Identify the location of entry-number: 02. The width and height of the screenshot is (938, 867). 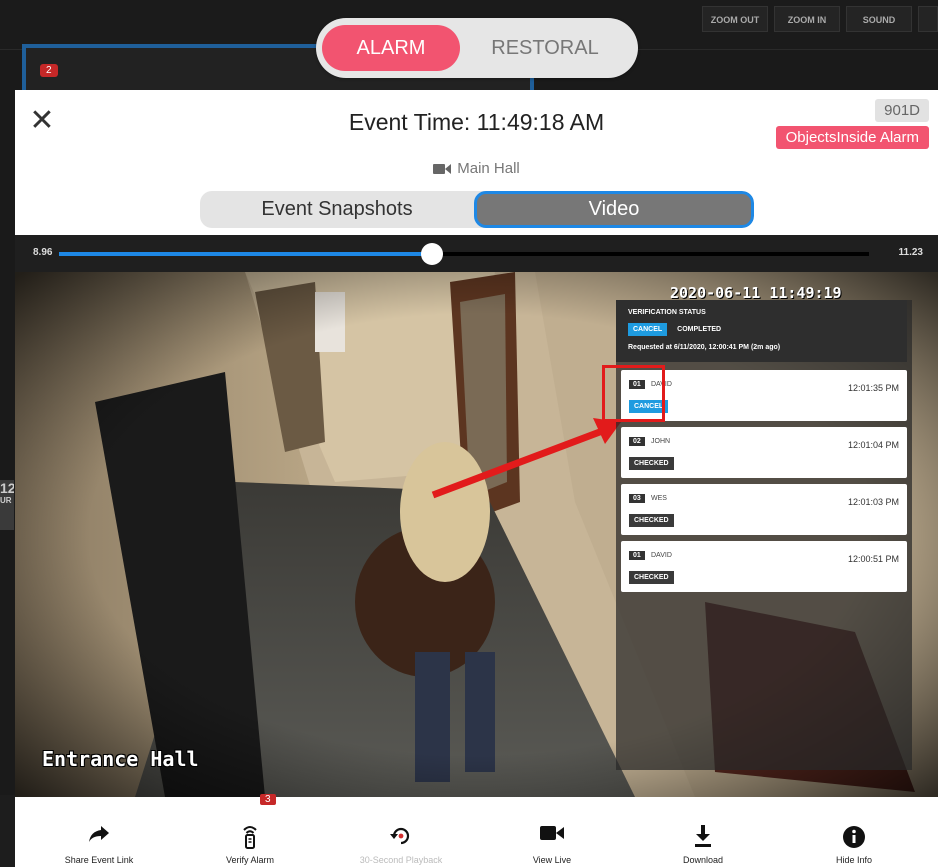
(637, 441).